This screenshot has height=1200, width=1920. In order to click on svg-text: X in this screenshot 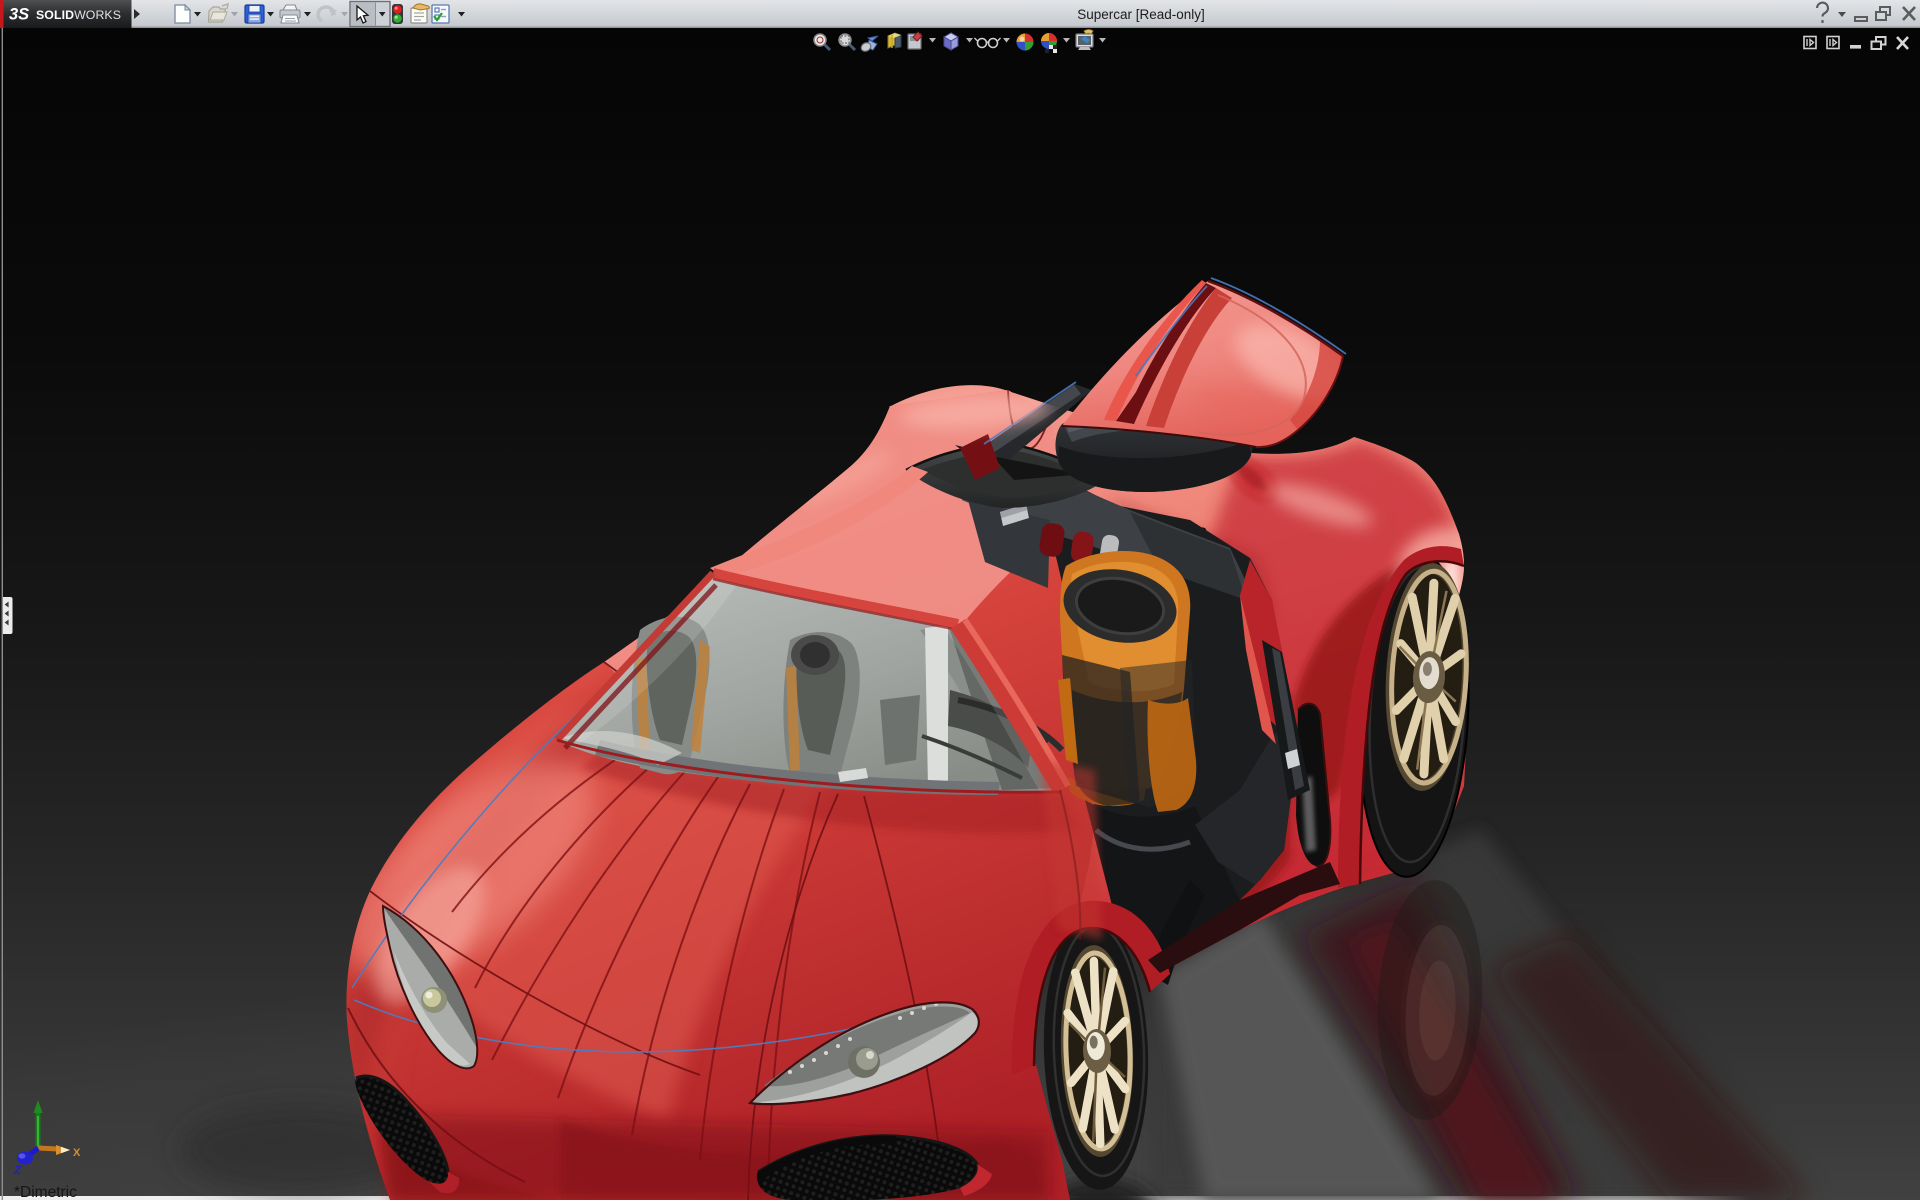, I will do `click(77, 1153)`.